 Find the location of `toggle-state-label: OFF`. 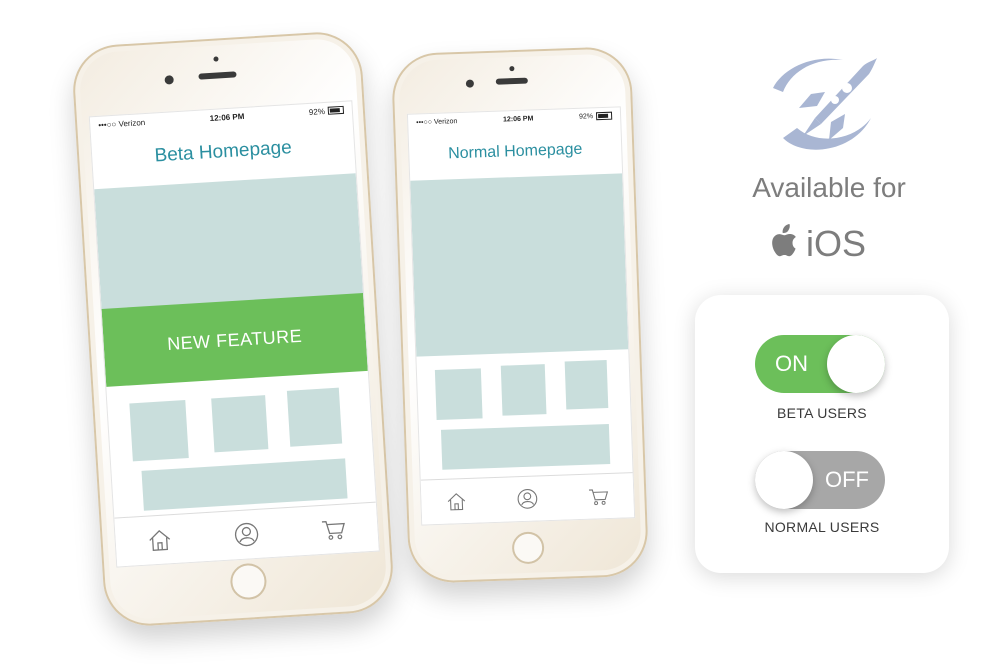

toggle-state-label: OFF is located at coordinates (847, 479).